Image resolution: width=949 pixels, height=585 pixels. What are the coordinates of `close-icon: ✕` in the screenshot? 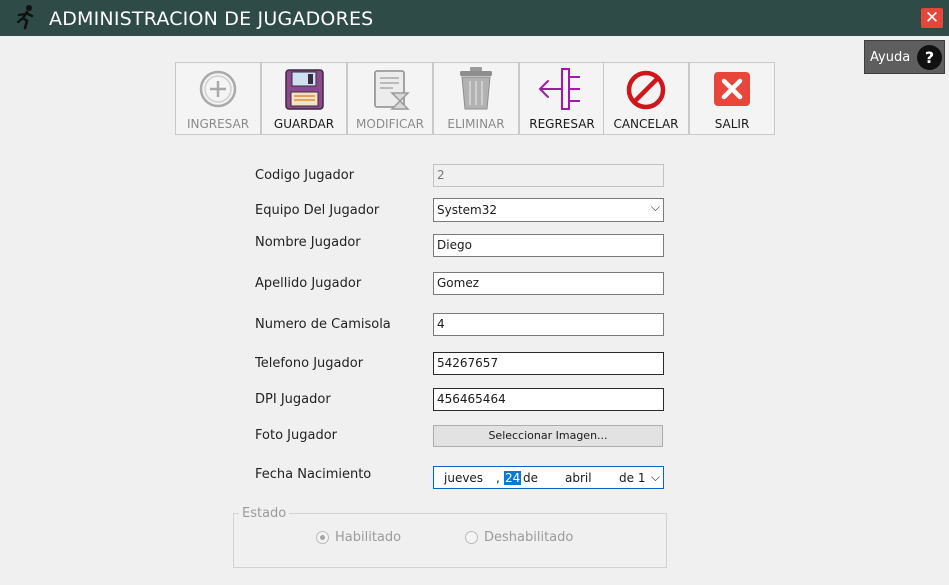 It's located at (932, 18).